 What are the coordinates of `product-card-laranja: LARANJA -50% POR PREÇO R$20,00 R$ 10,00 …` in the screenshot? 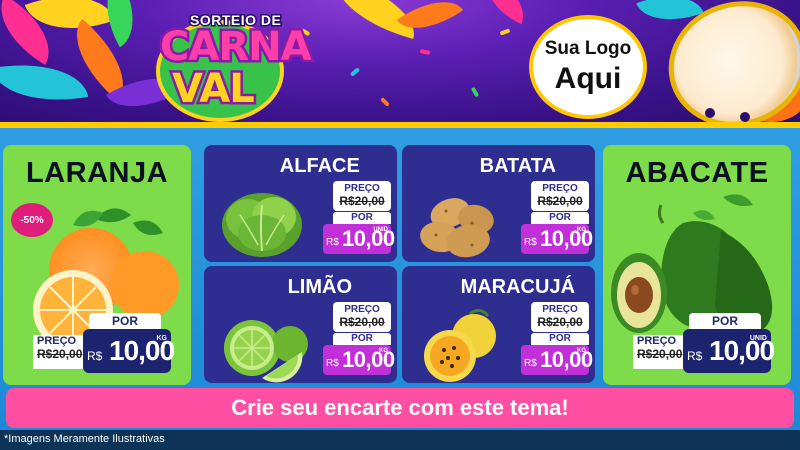 It's located at (97, 265).